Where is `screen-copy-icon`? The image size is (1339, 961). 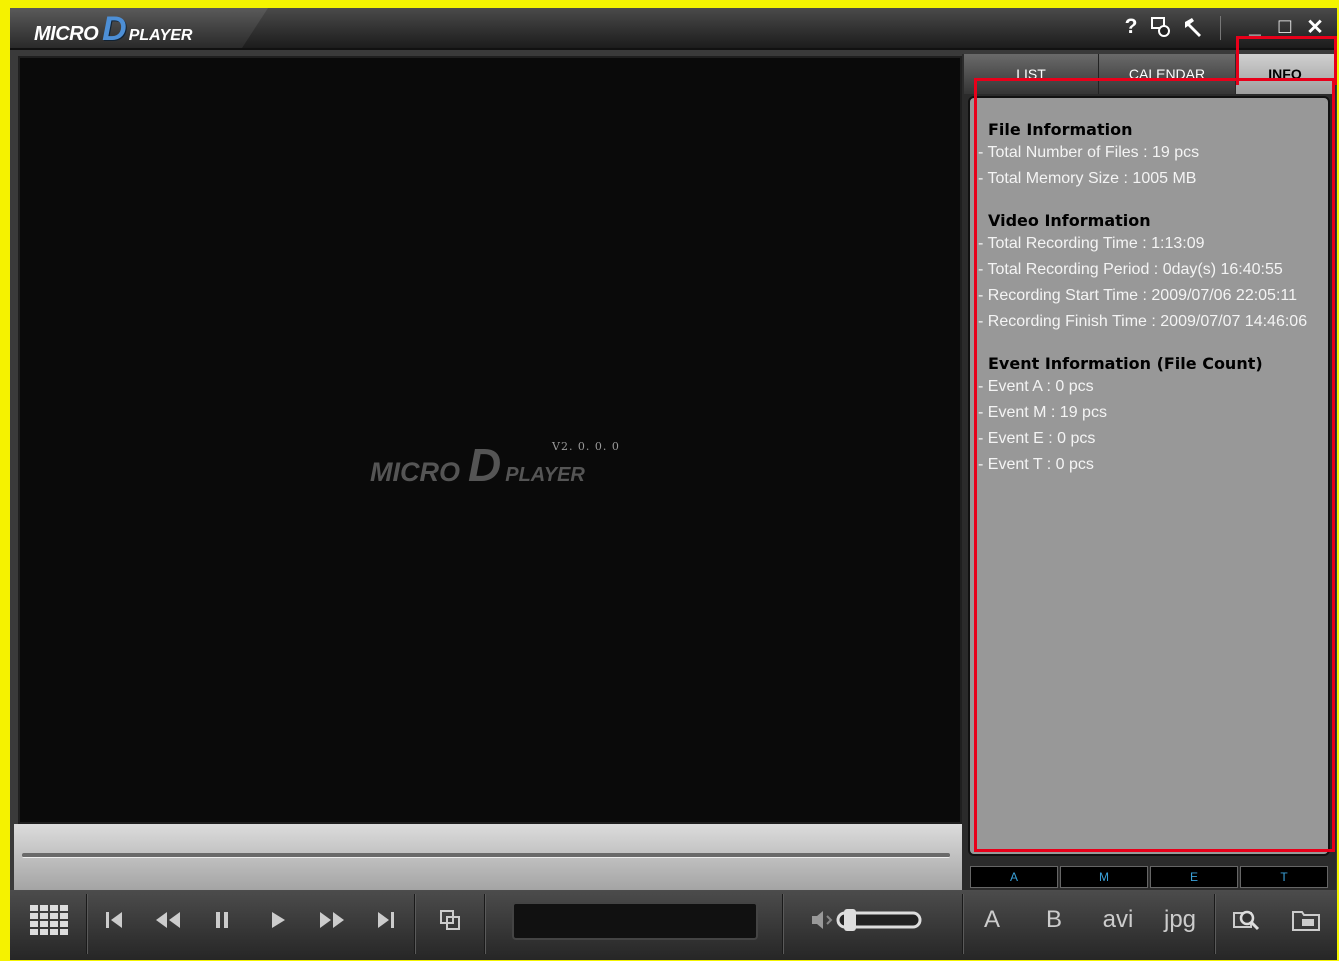
screen-copy-icon is located at coordinates (450, 920).